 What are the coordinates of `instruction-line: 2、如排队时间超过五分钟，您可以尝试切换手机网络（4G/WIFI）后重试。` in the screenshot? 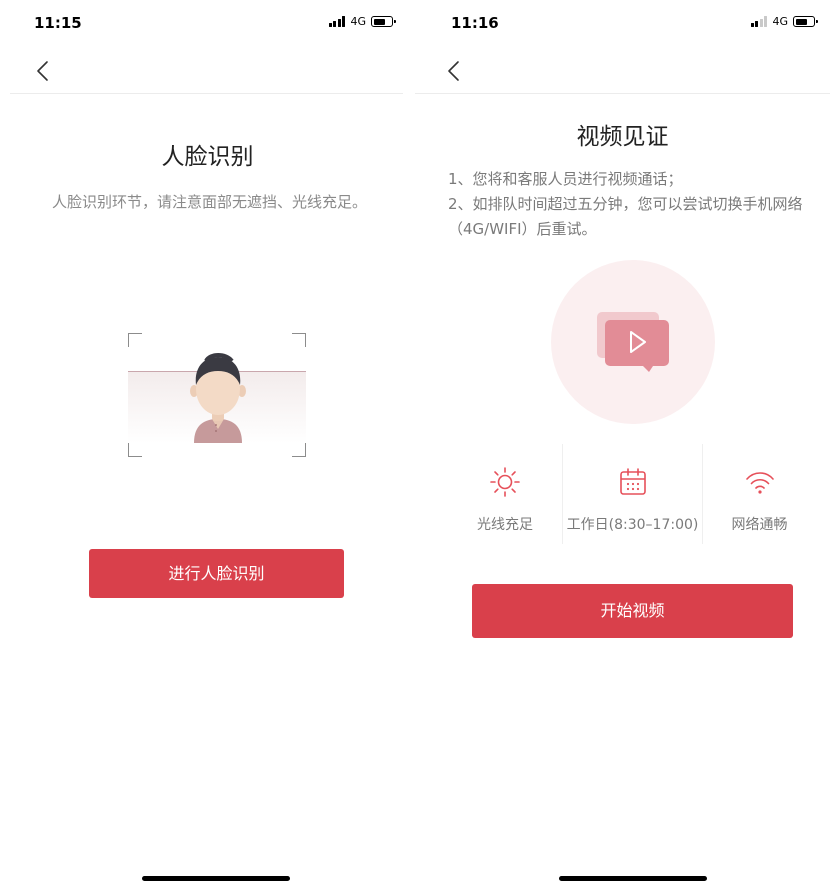 It's located at (625, 216).